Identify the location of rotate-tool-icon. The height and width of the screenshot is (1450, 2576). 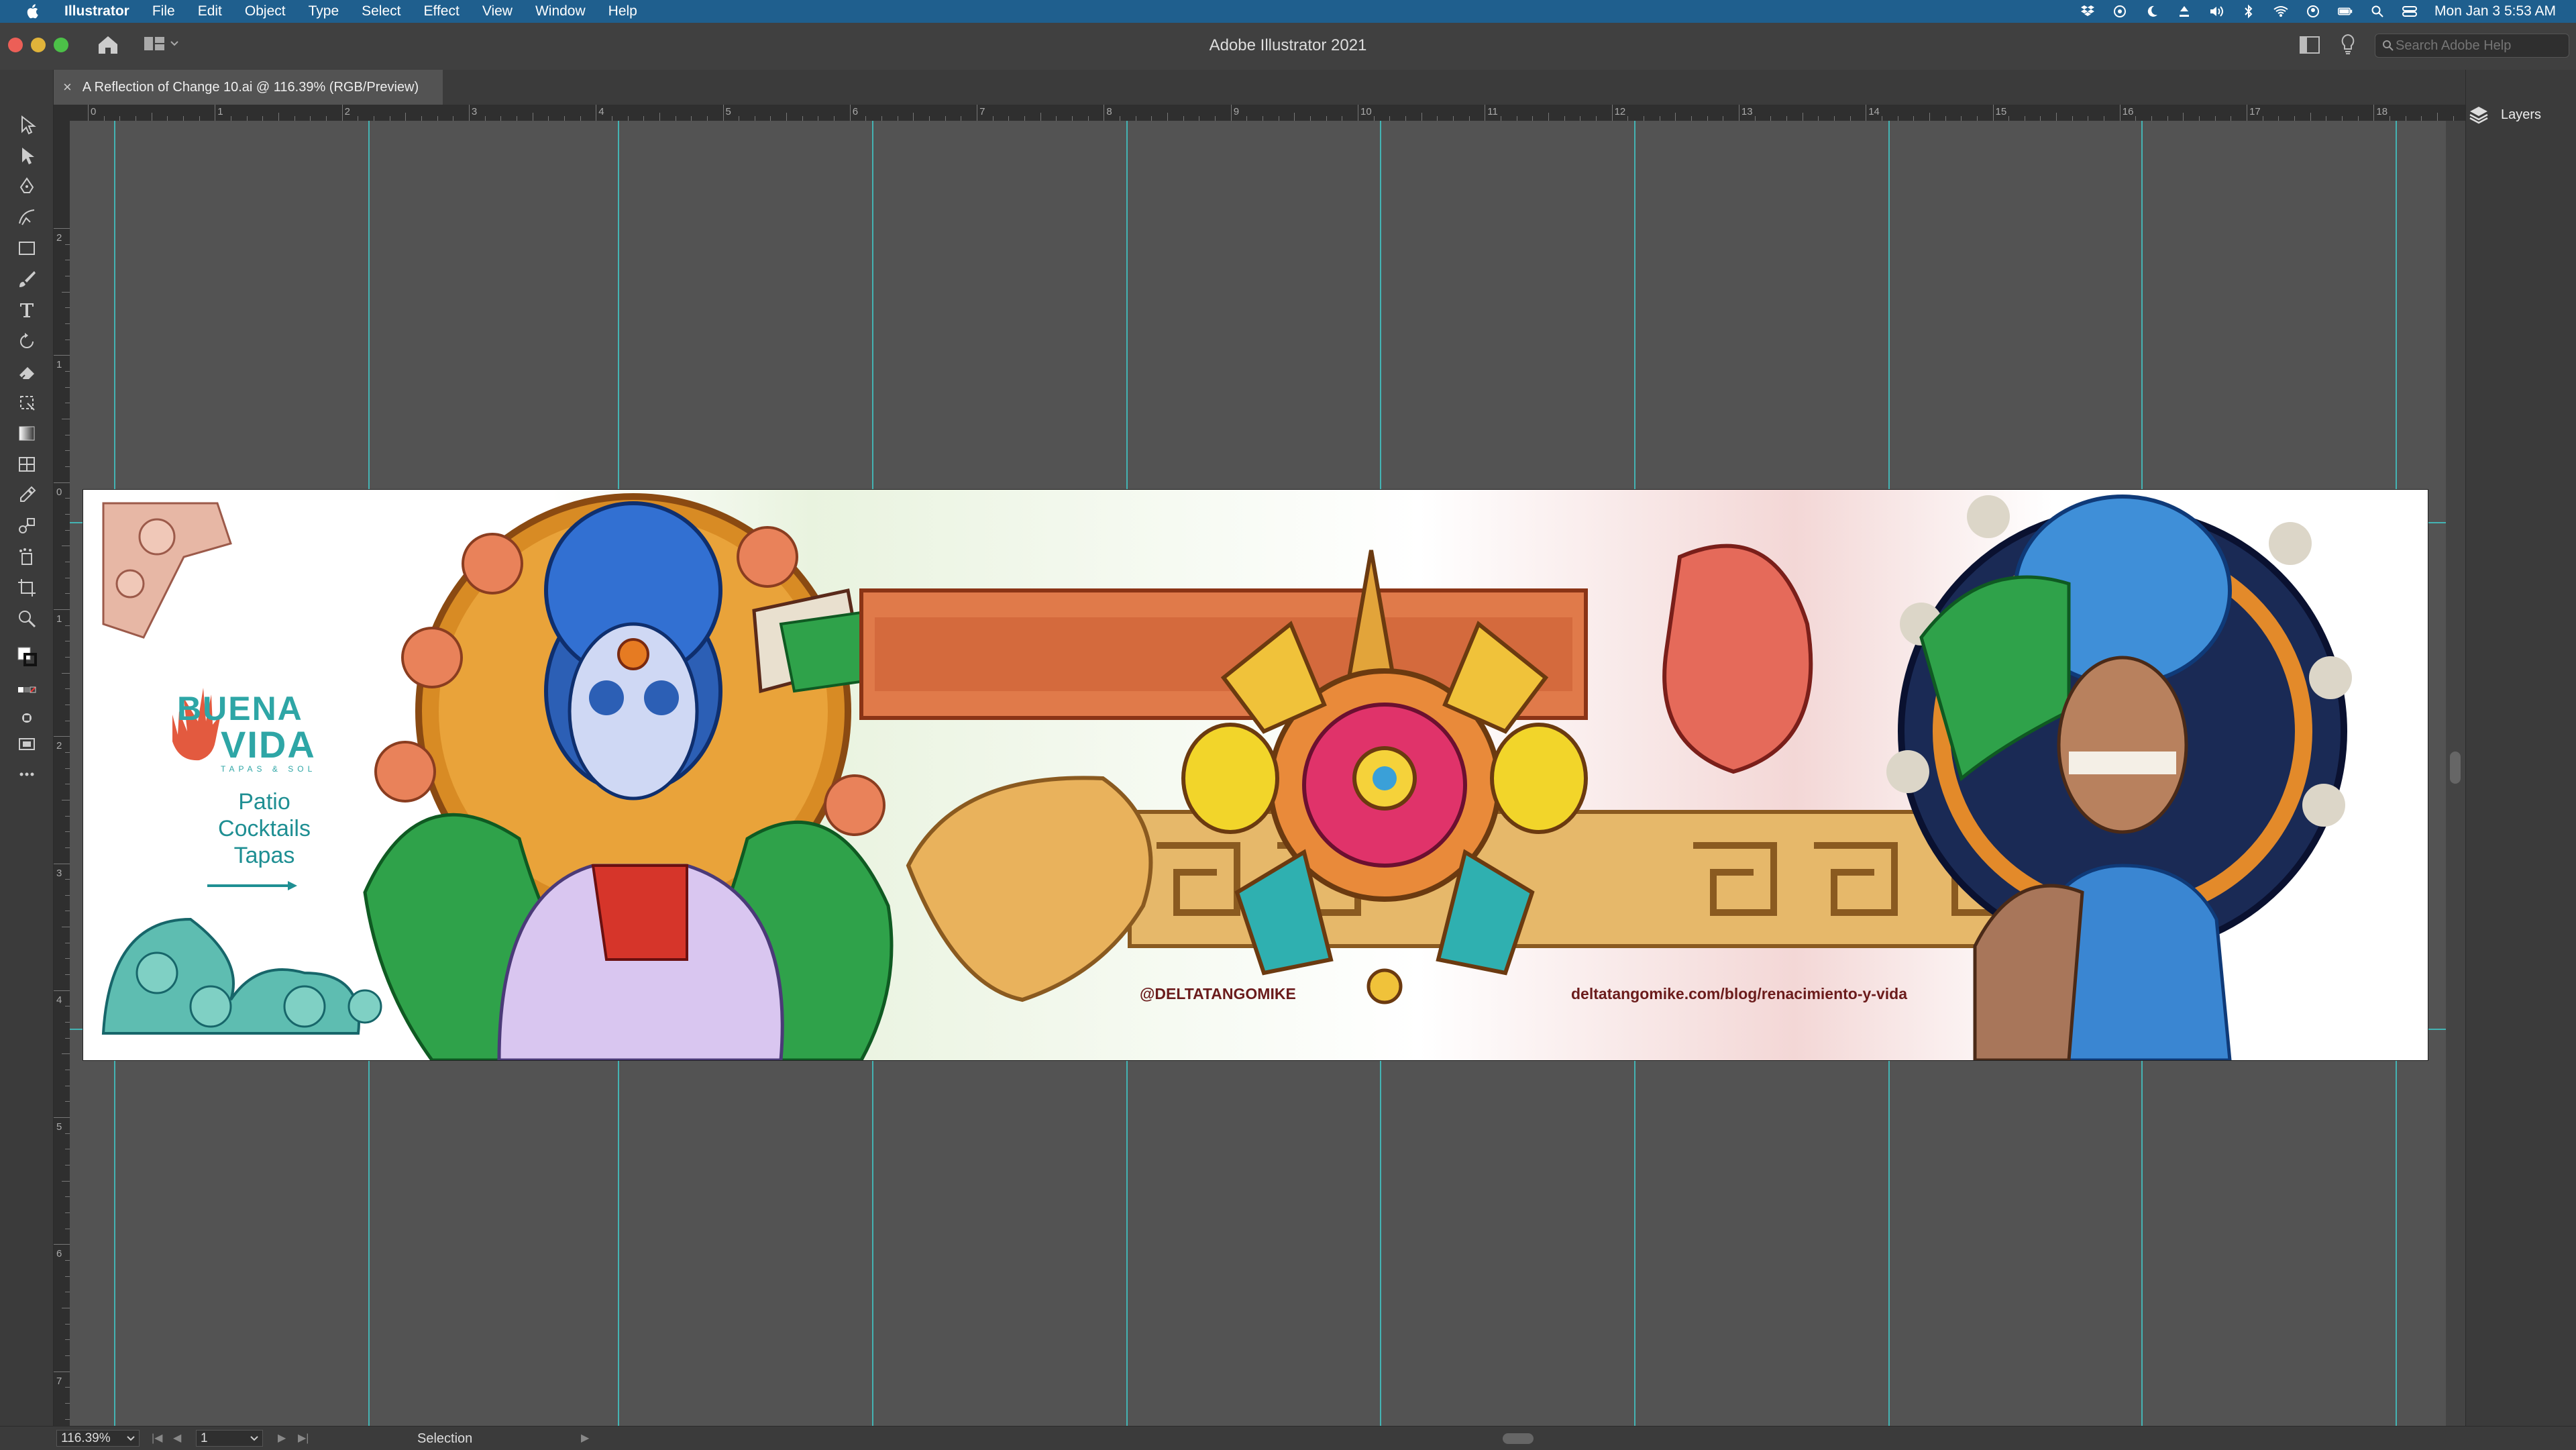
(26, 340).